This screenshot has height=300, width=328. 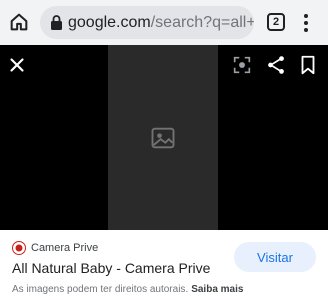 I want to click on site-favicon-icon, so click(x=19, y=248).